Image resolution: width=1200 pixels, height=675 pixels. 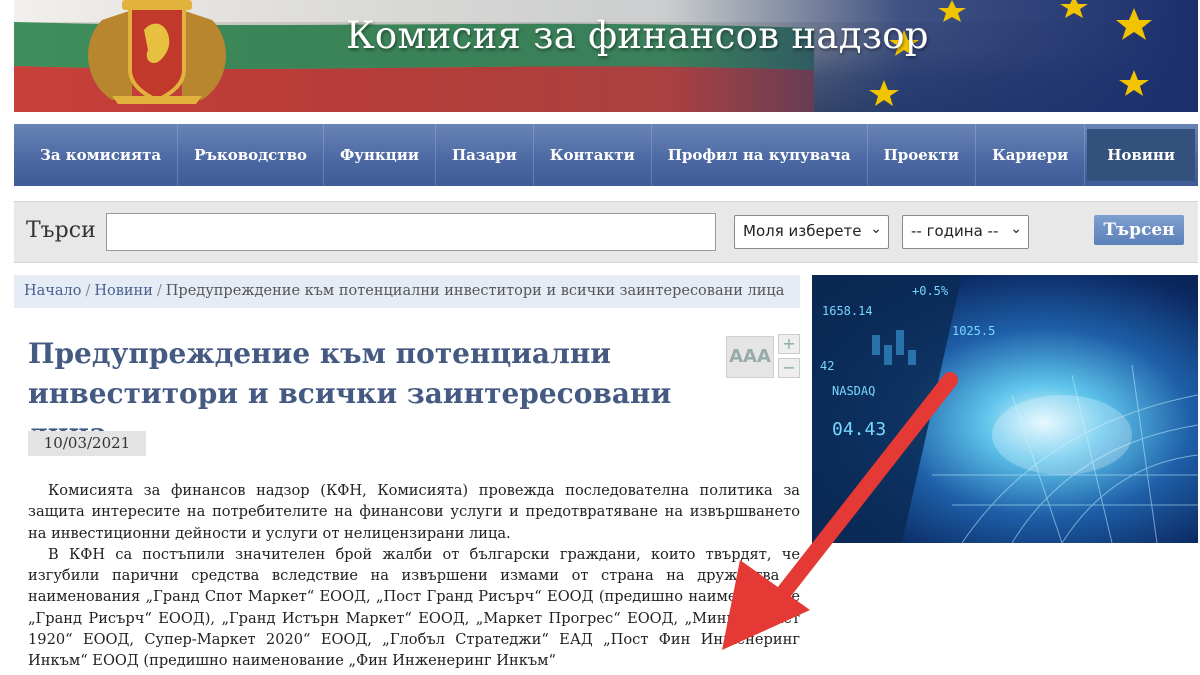 What do you see at coordinates (955, 231) in the screenshot?
I see `year-select-value: -- година --` at bounding box center [955, 231].